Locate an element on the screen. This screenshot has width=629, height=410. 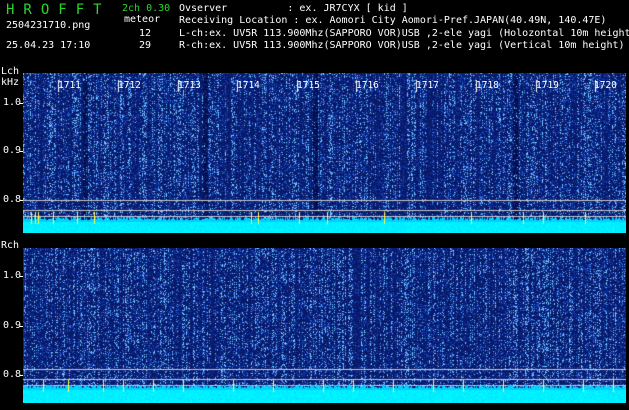
lch-tick-label: 1.0 is located at coordinates (12, 102).